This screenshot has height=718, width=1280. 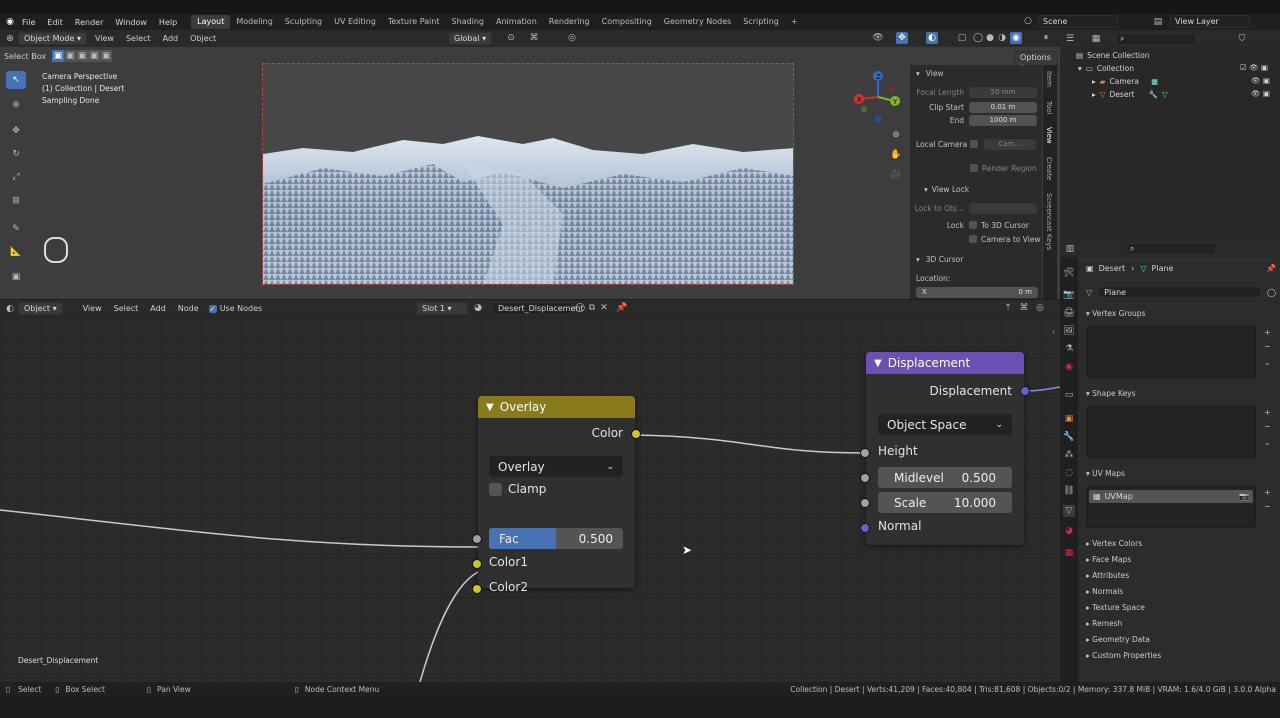 What do you see at coordinates (477, 589) in the screenshot?
I see `color2-input-socket` at bounding box center [477, 589].